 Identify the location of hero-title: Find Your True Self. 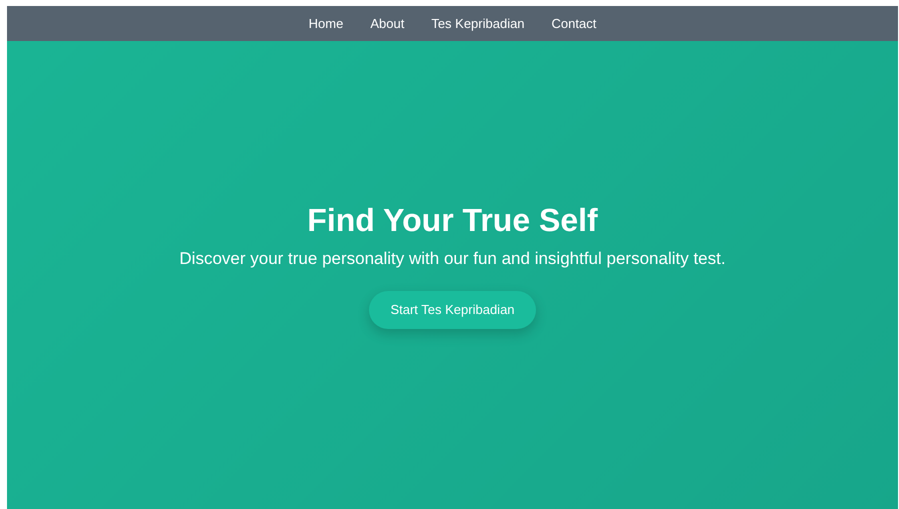
(452, 220).